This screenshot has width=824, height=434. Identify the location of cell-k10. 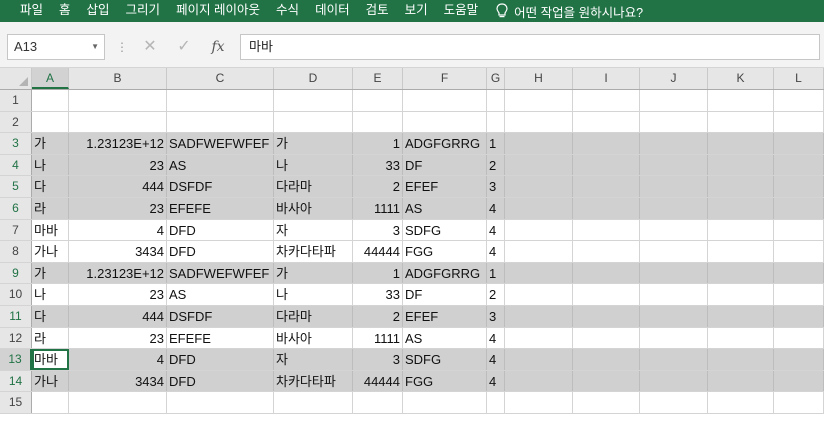
(741, 294).